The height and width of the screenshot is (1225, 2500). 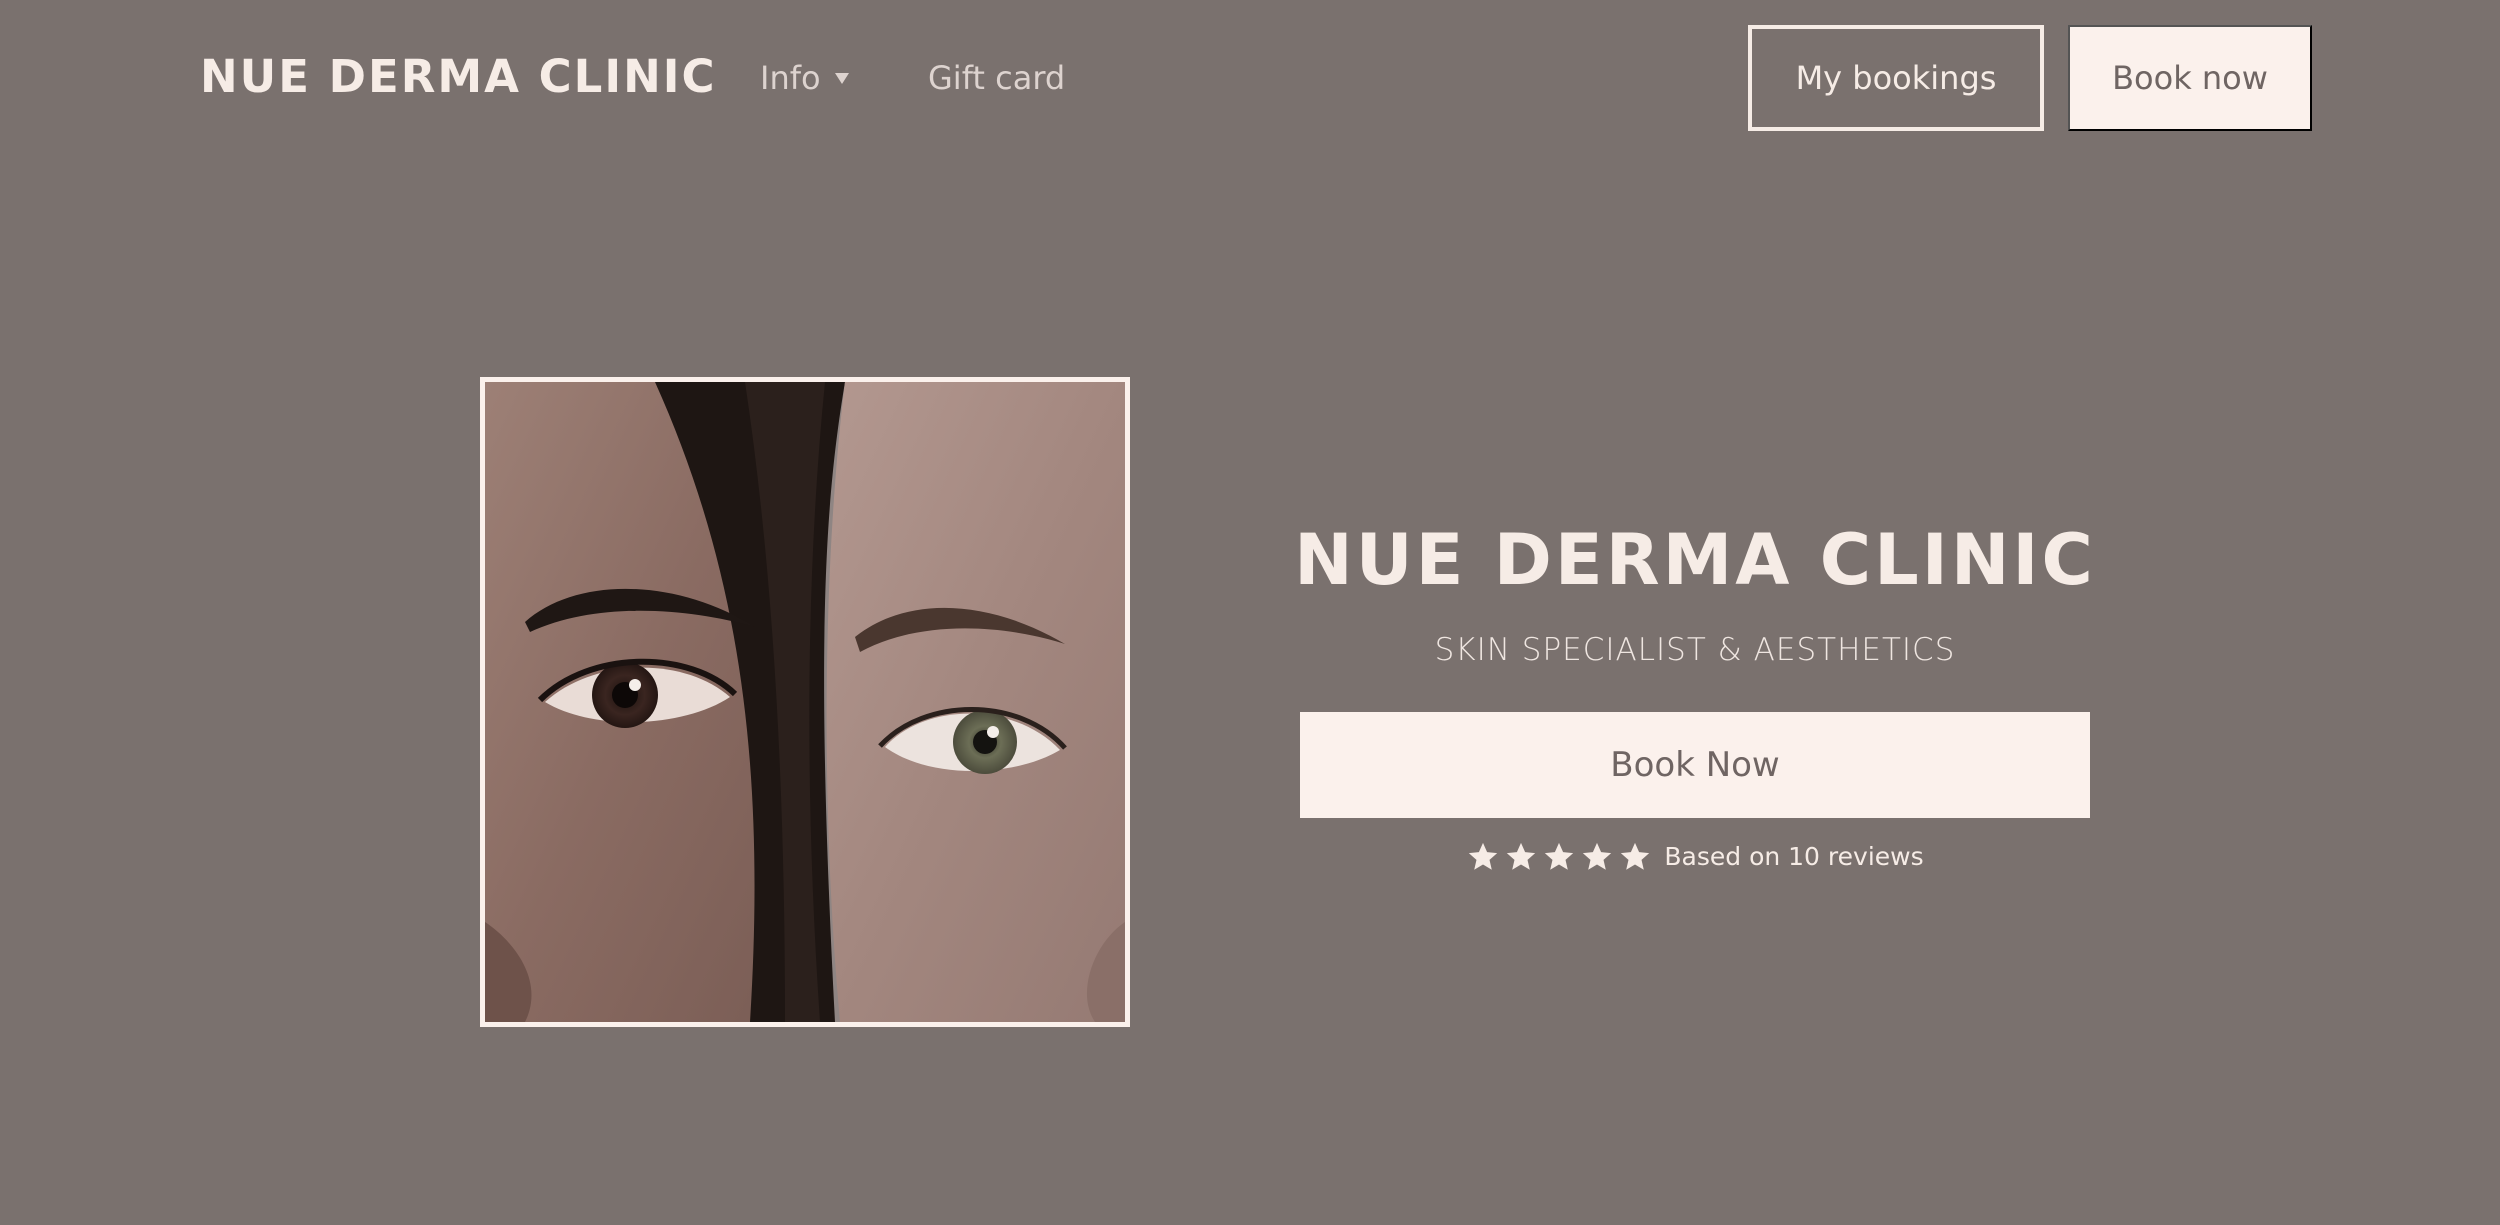 I want to click on site-logo: NUE DERMA CLINIC, so click(x=458, y=77).